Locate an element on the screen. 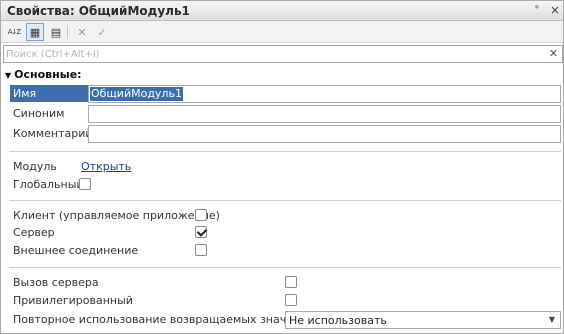 The width and height of the screenshot is (564, 334). global-checkbox is located at coordinates (85, 184).